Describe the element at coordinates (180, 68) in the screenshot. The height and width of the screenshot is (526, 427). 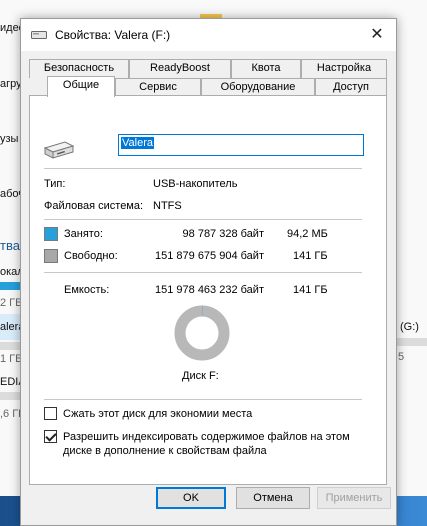
I see `tab-readyboost: ReadyBoost` at that location.